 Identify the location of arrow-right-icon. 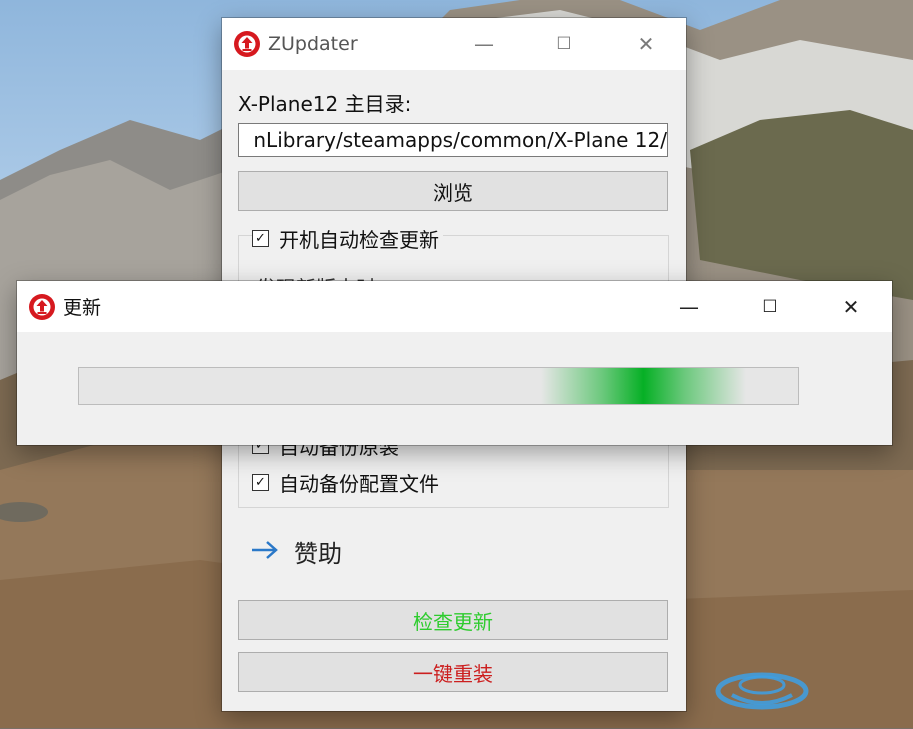
(265, 551).